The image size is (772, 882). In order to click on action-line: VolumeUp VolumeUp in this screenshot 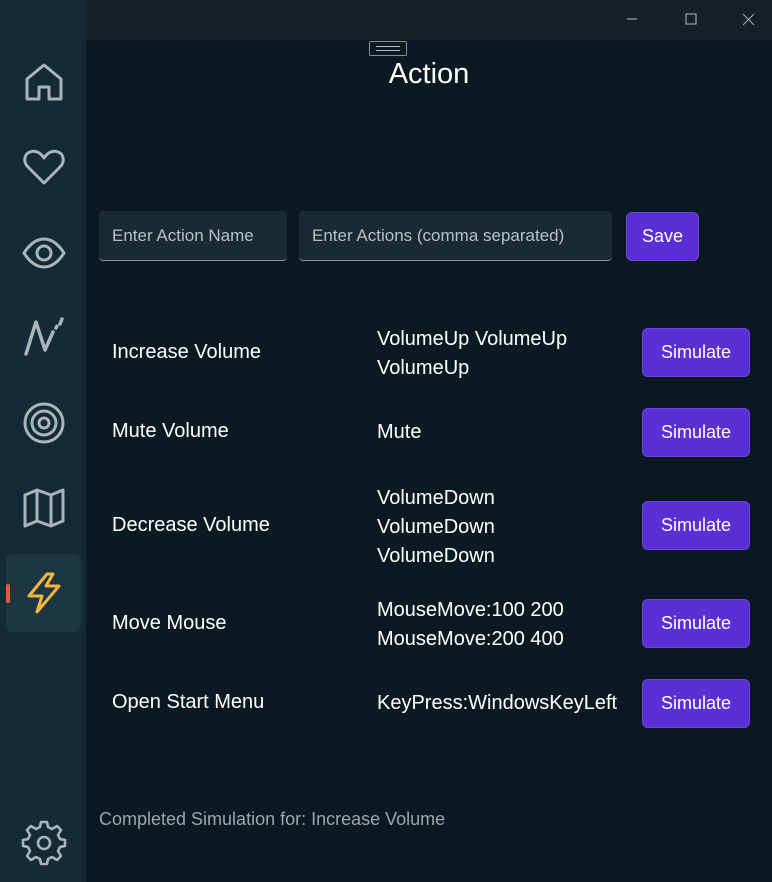, I will do `click(472, 339)`.